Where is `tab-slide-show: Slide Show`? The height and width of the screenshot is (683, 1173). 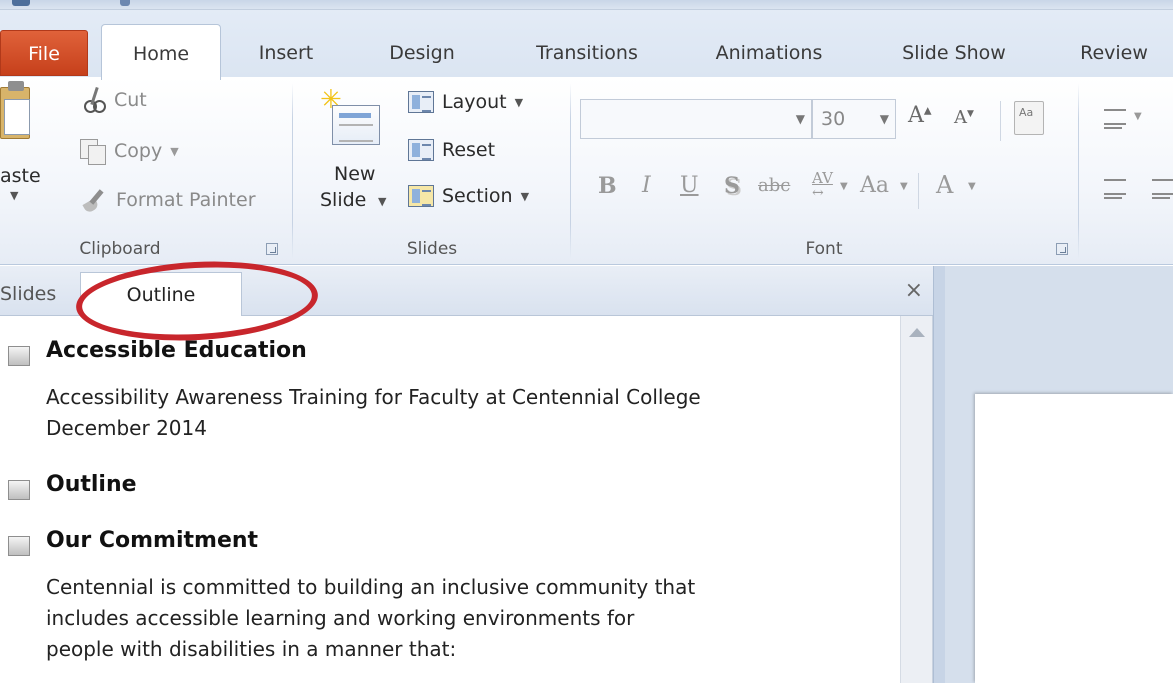
tab-slide-show: Slide Show is located at coordinates (954, 52).